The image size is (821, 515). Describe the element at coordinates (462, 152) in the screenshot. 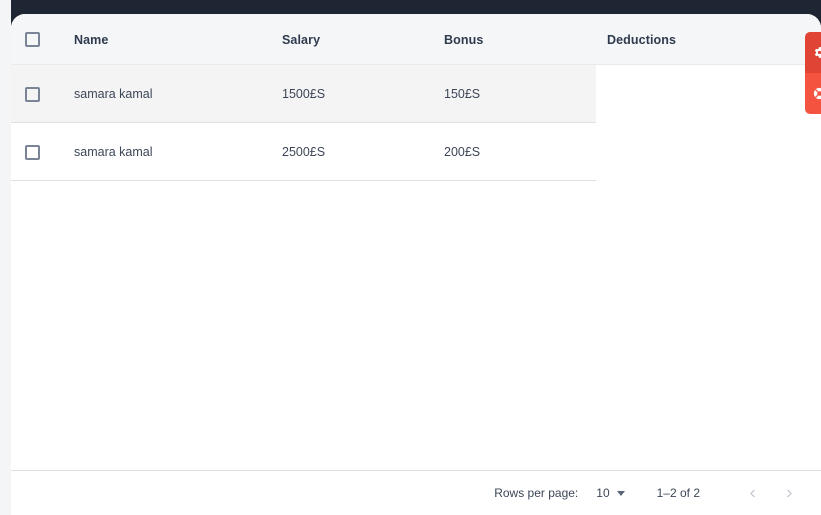

I see `cell-bonus: 200£S` at that location.